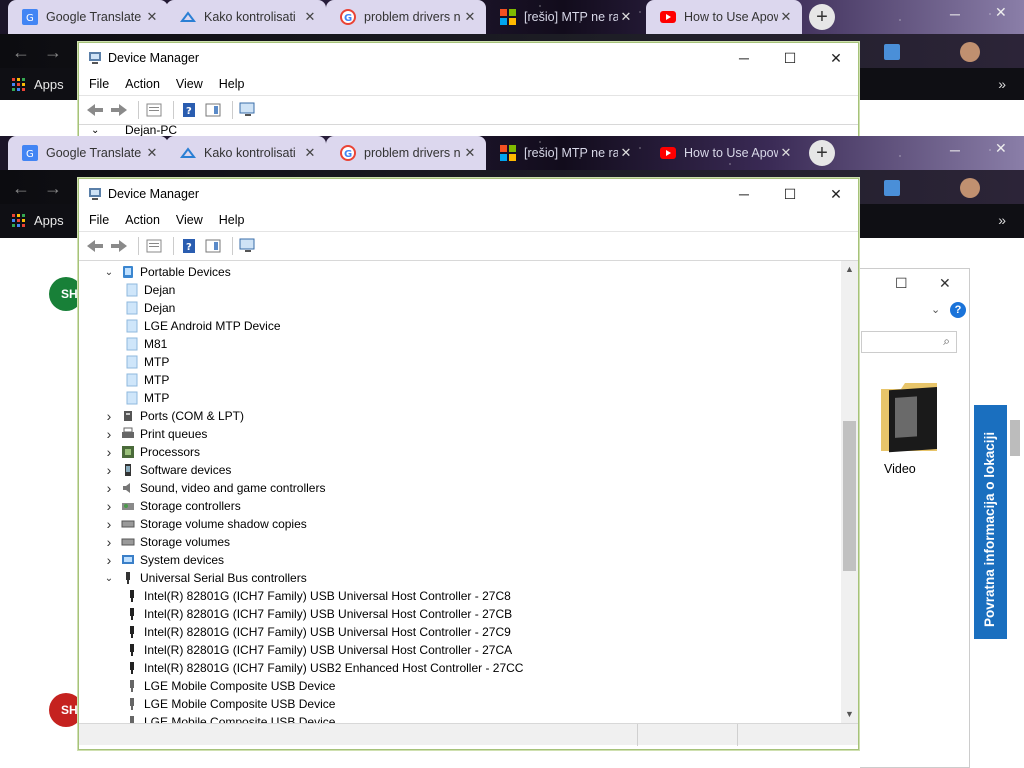 The height and width of the screenshot is (768, 1024). I want to click on tree-category: › System devices, so click(162, 560).